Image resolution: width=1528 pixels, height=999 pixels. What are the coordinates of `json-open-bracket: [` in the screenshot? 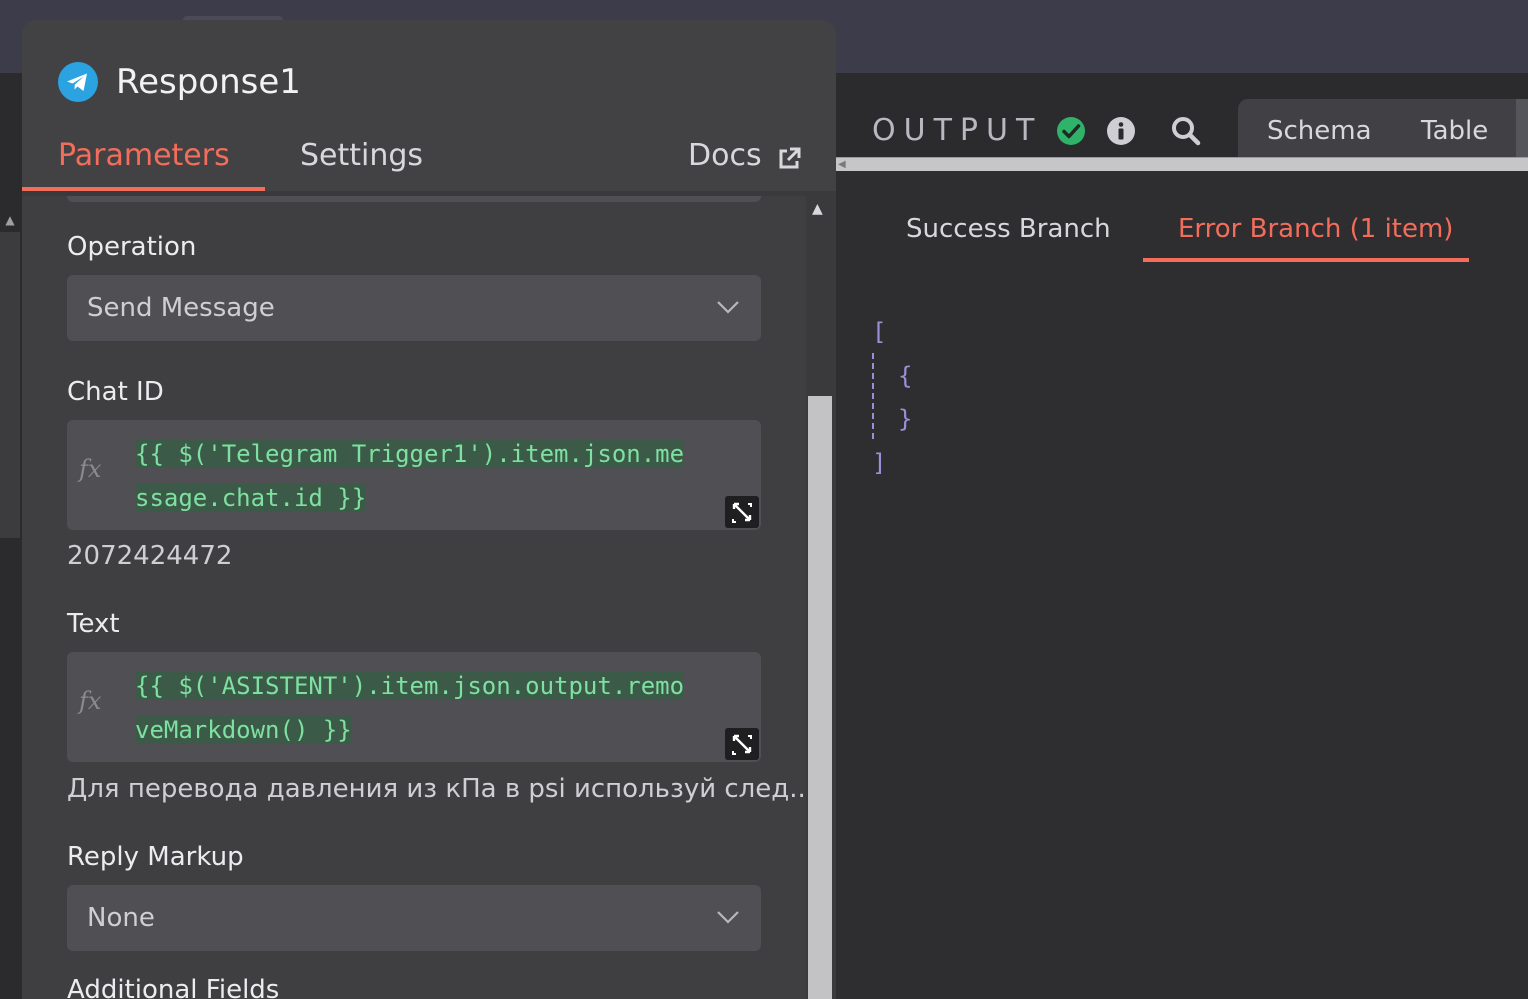 It's located at (879, 332).